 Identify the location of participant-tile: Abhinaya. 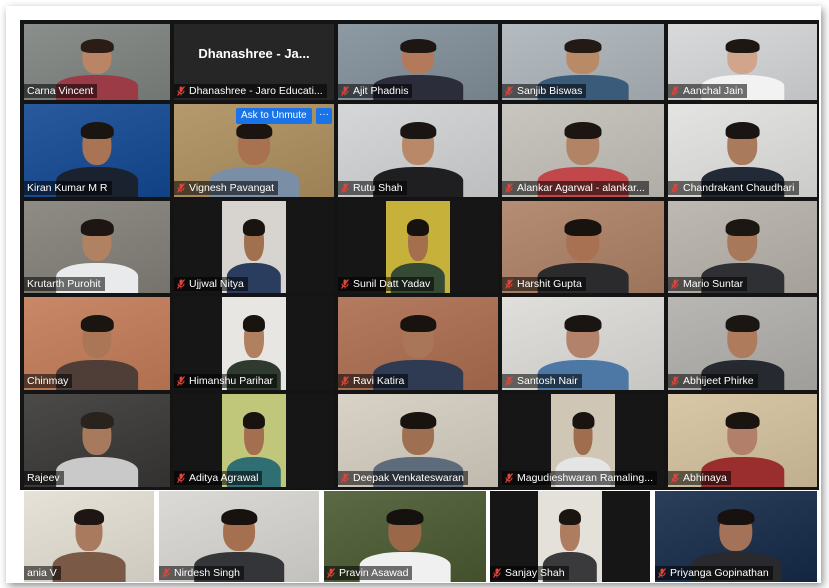
(742, 440).